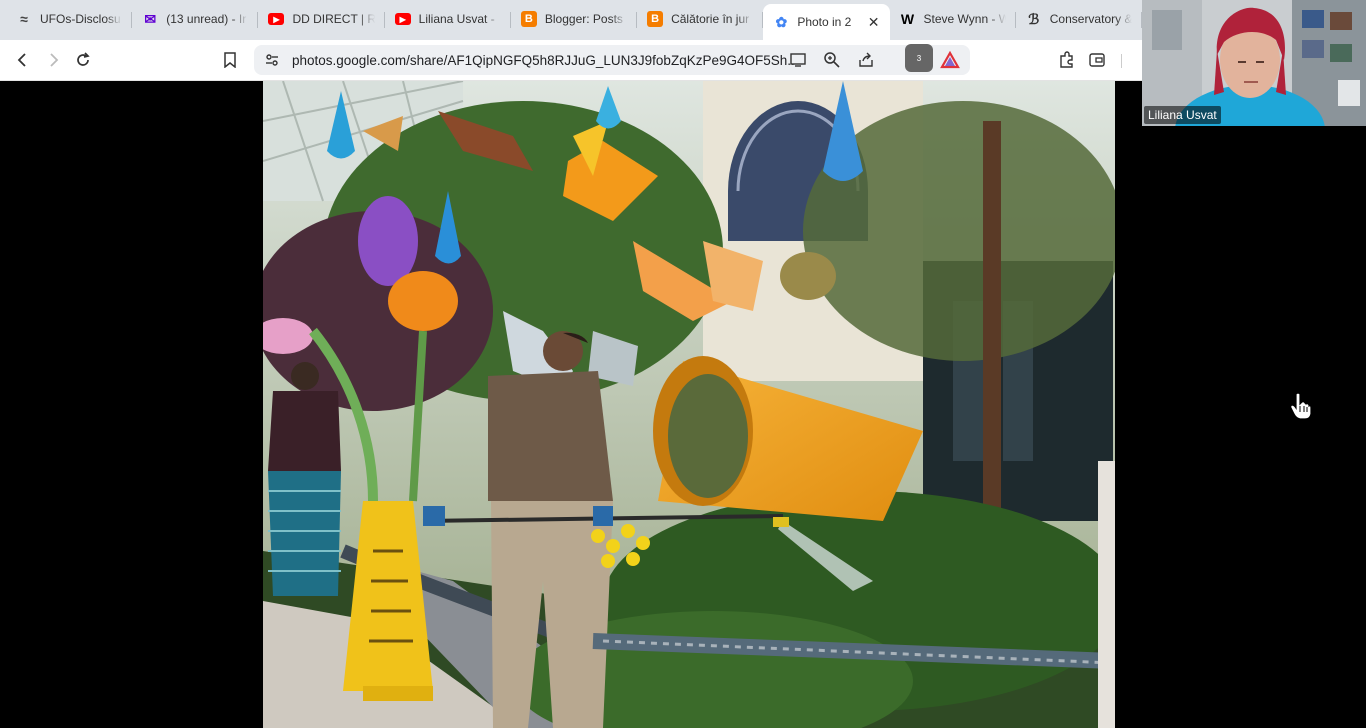 This screenshot has width=1366, height=728. Describe the element at coordinates (80, 19) in the screenshot. I see `tab-label: UFOs-Disclosu` at that location.